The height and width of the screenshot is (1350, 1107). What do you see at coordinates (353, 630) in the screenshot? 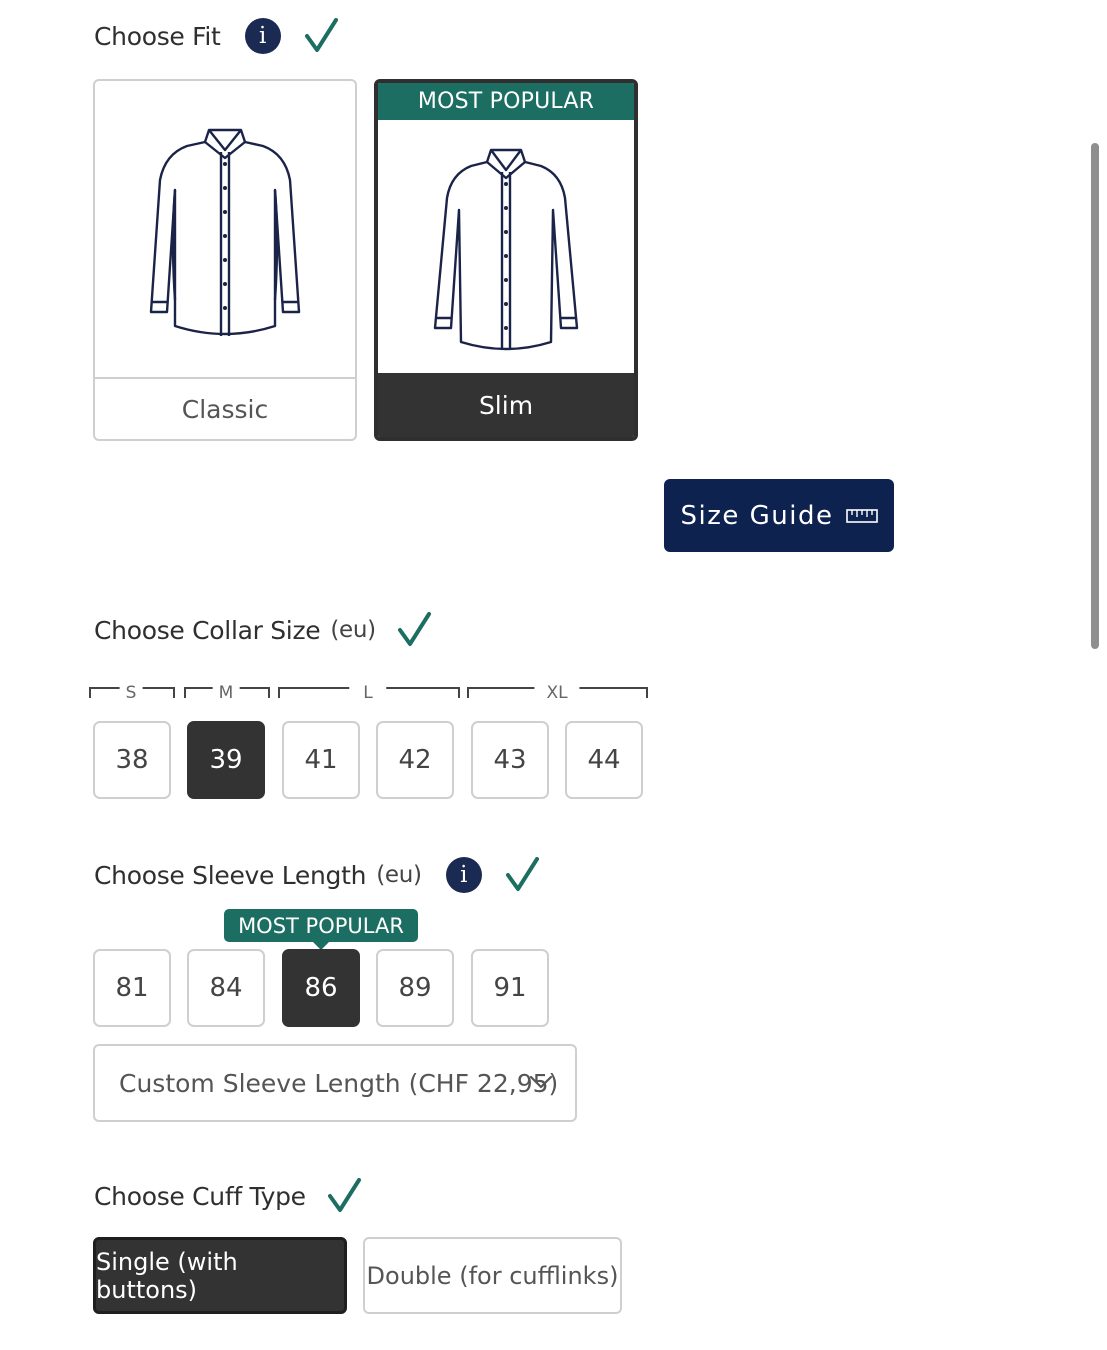
I see `collar-unit: (eu)` at bounding box center [353, 630].